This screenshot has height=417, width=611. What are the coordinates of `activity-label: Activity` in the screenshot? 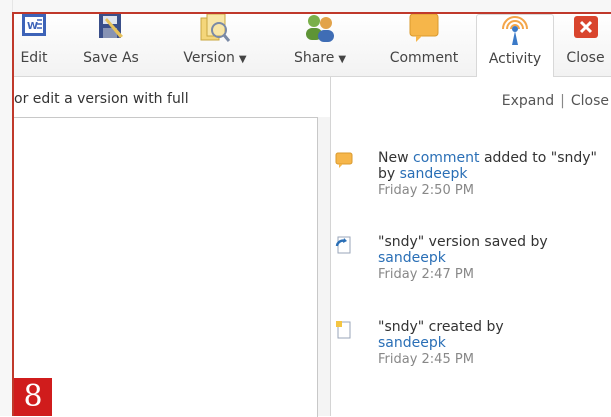 It's located at (515, 59).